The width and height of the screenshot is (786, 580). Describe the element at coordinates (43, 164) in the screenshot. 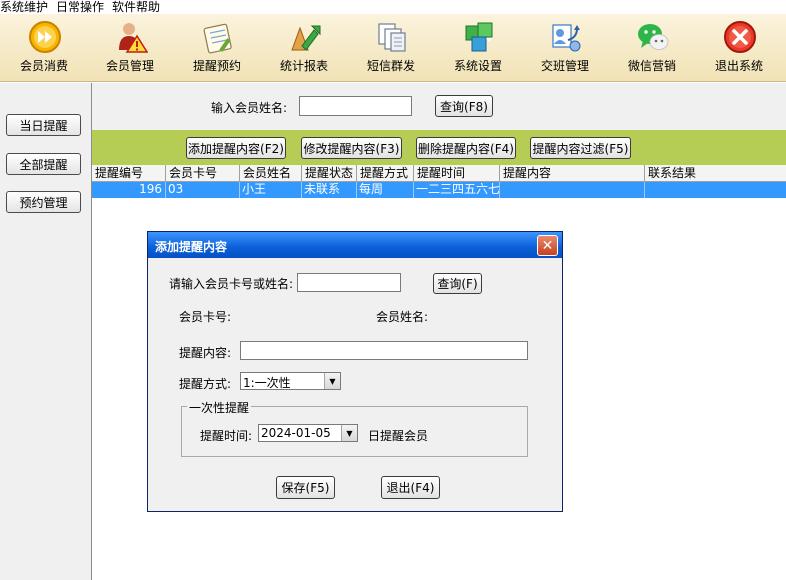

I see `all-reminder-button: 全部提醒` at that location.